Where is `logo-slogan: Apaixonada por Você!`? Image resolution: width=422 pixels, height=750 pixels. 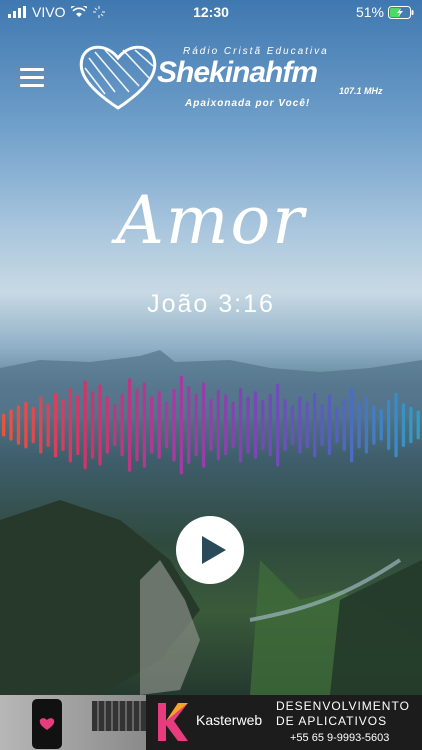 logo-slogan: Apaixonada por Você! is located at coordinates (248, 103).